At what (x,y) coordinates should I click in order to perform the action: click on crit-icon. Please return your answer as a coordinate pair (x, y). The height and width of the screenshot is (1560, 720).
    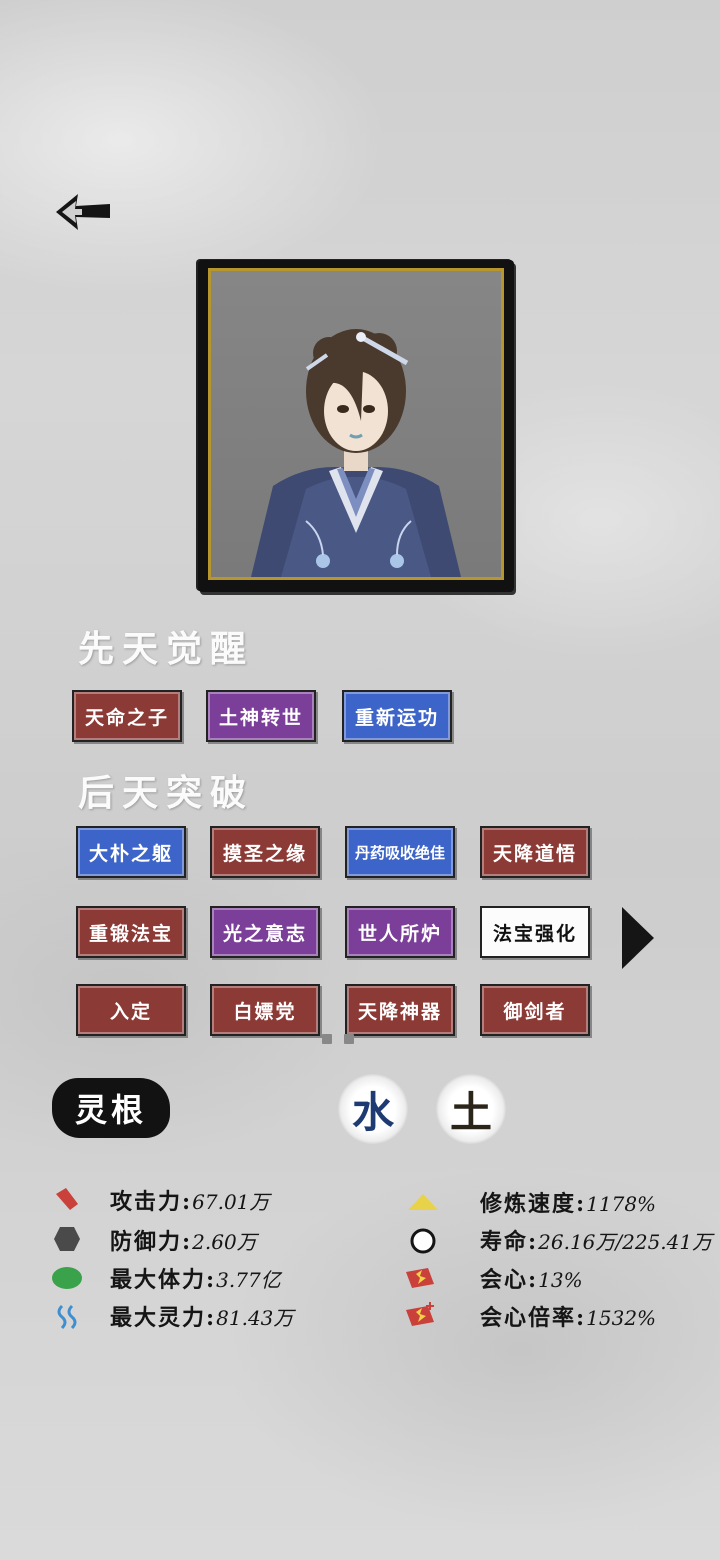
    Looking at the image, I should click on (418, 1277).